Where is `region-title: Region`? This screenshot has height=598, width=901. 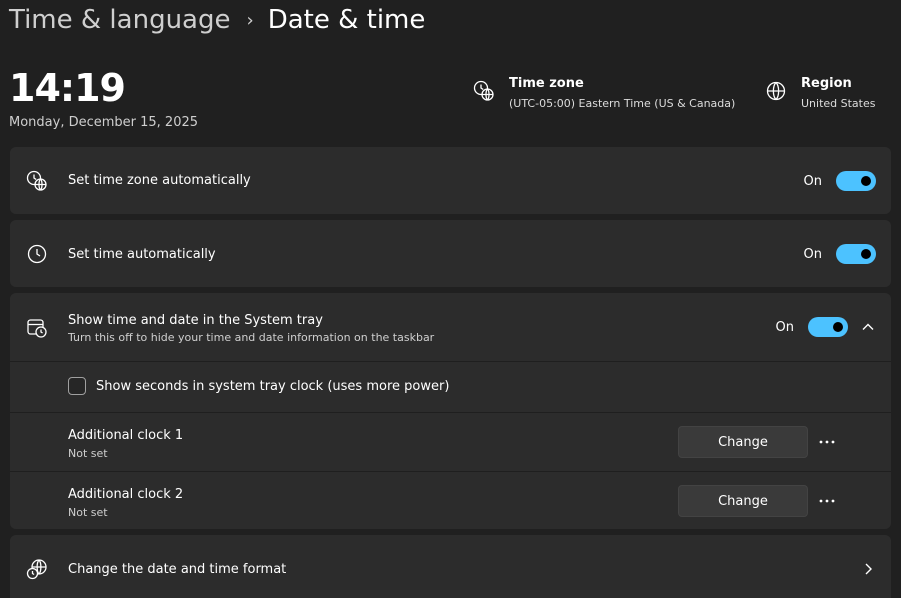
region-title: Region is located at coordinates (826, 83).